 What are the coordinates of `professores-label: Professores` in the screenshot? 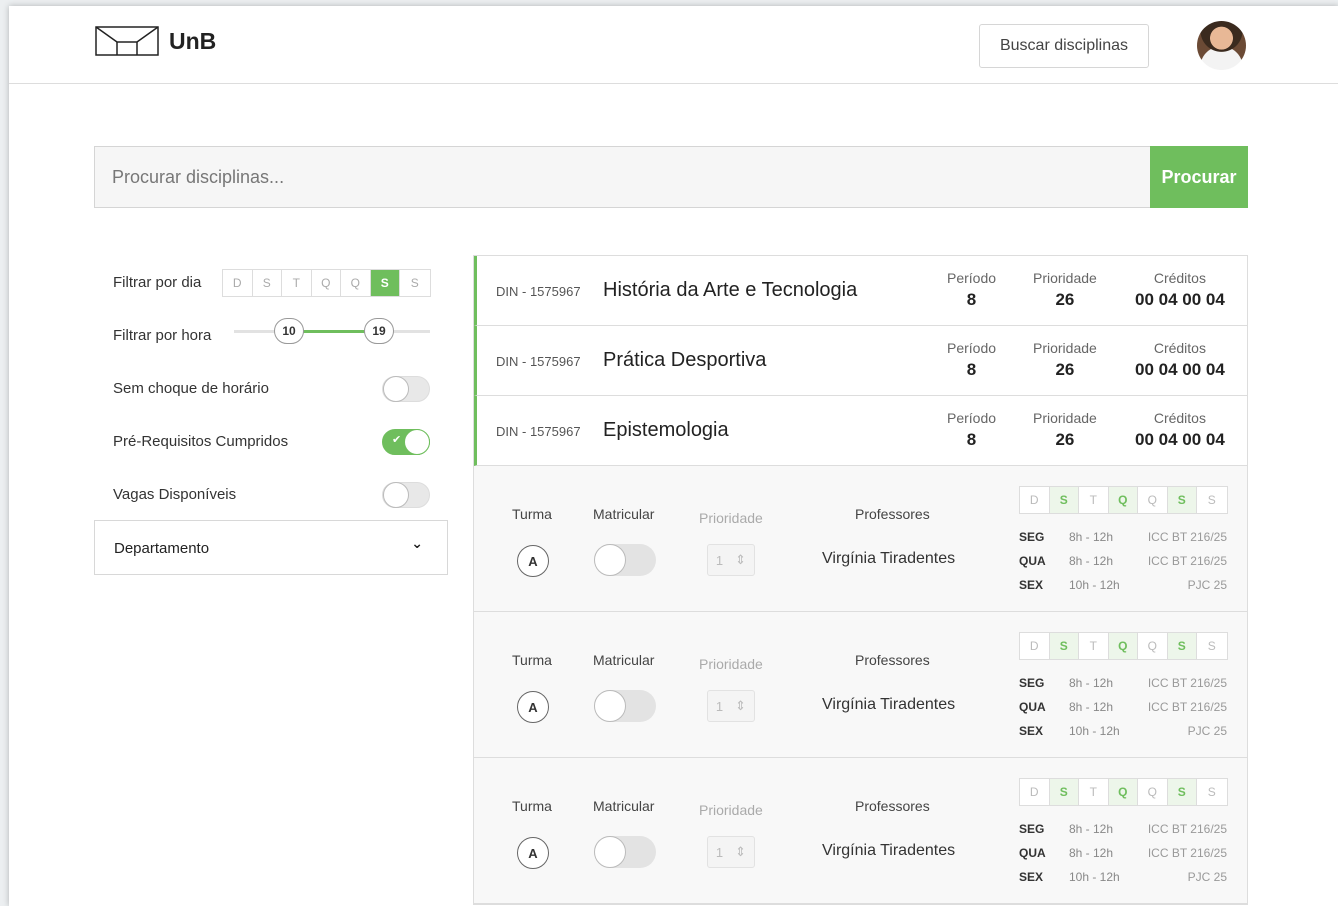 It's located at (892, 514).